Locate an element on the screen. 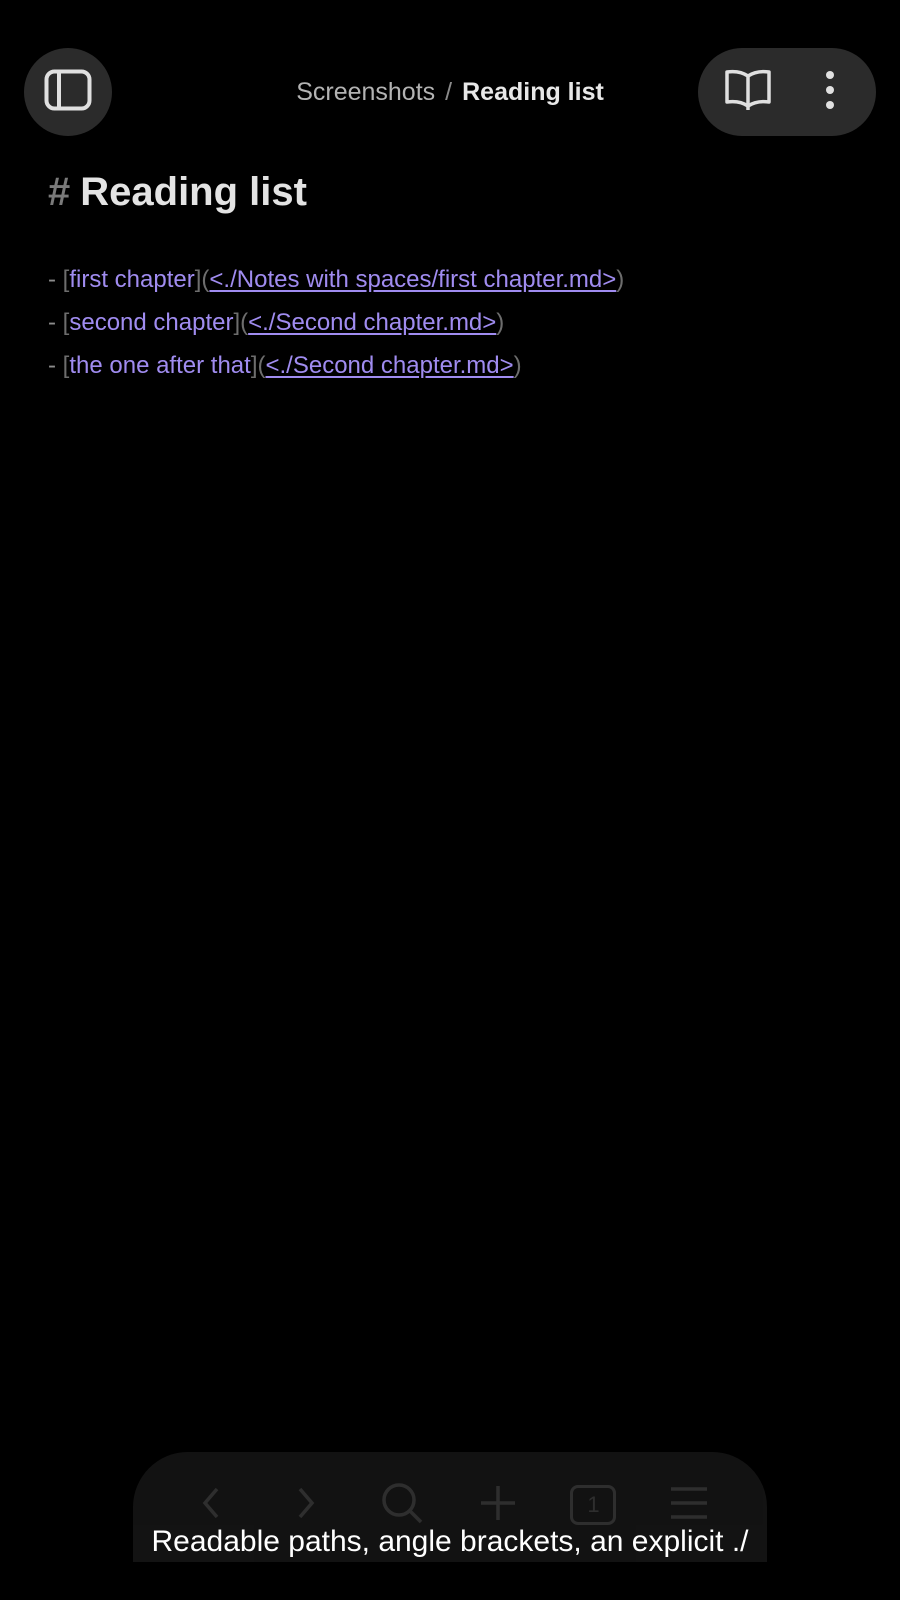 This screenshot has width=900, height=1600. menu-icon is located at coordinates (689, 1505).